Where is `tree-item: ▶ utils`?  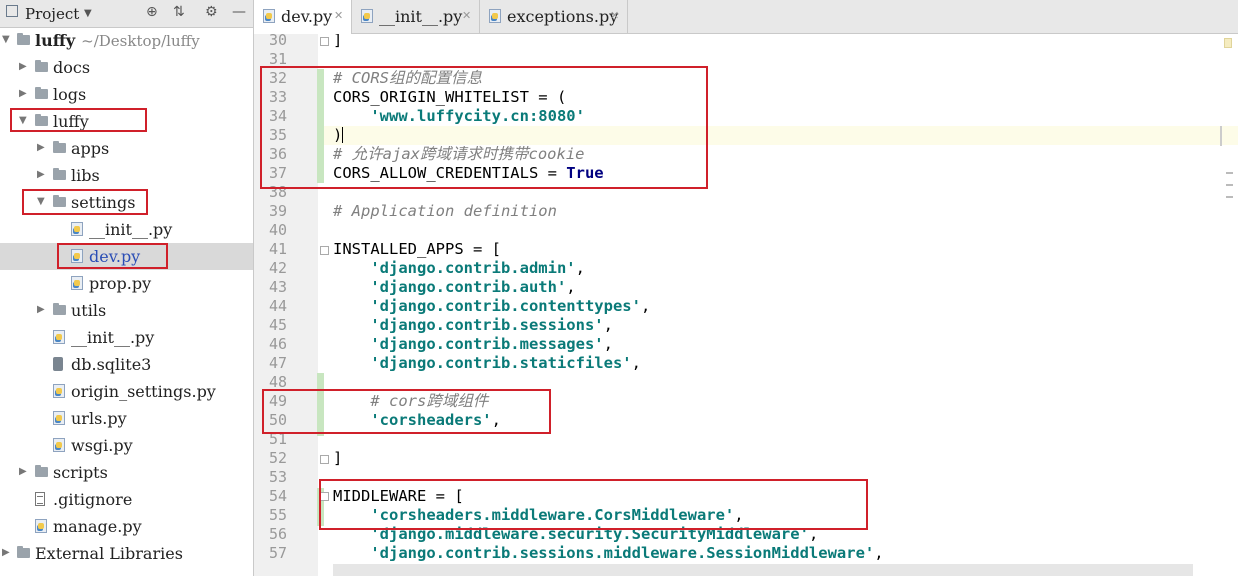
tree-item: ▶ utils is located at coordinates (126, 310).